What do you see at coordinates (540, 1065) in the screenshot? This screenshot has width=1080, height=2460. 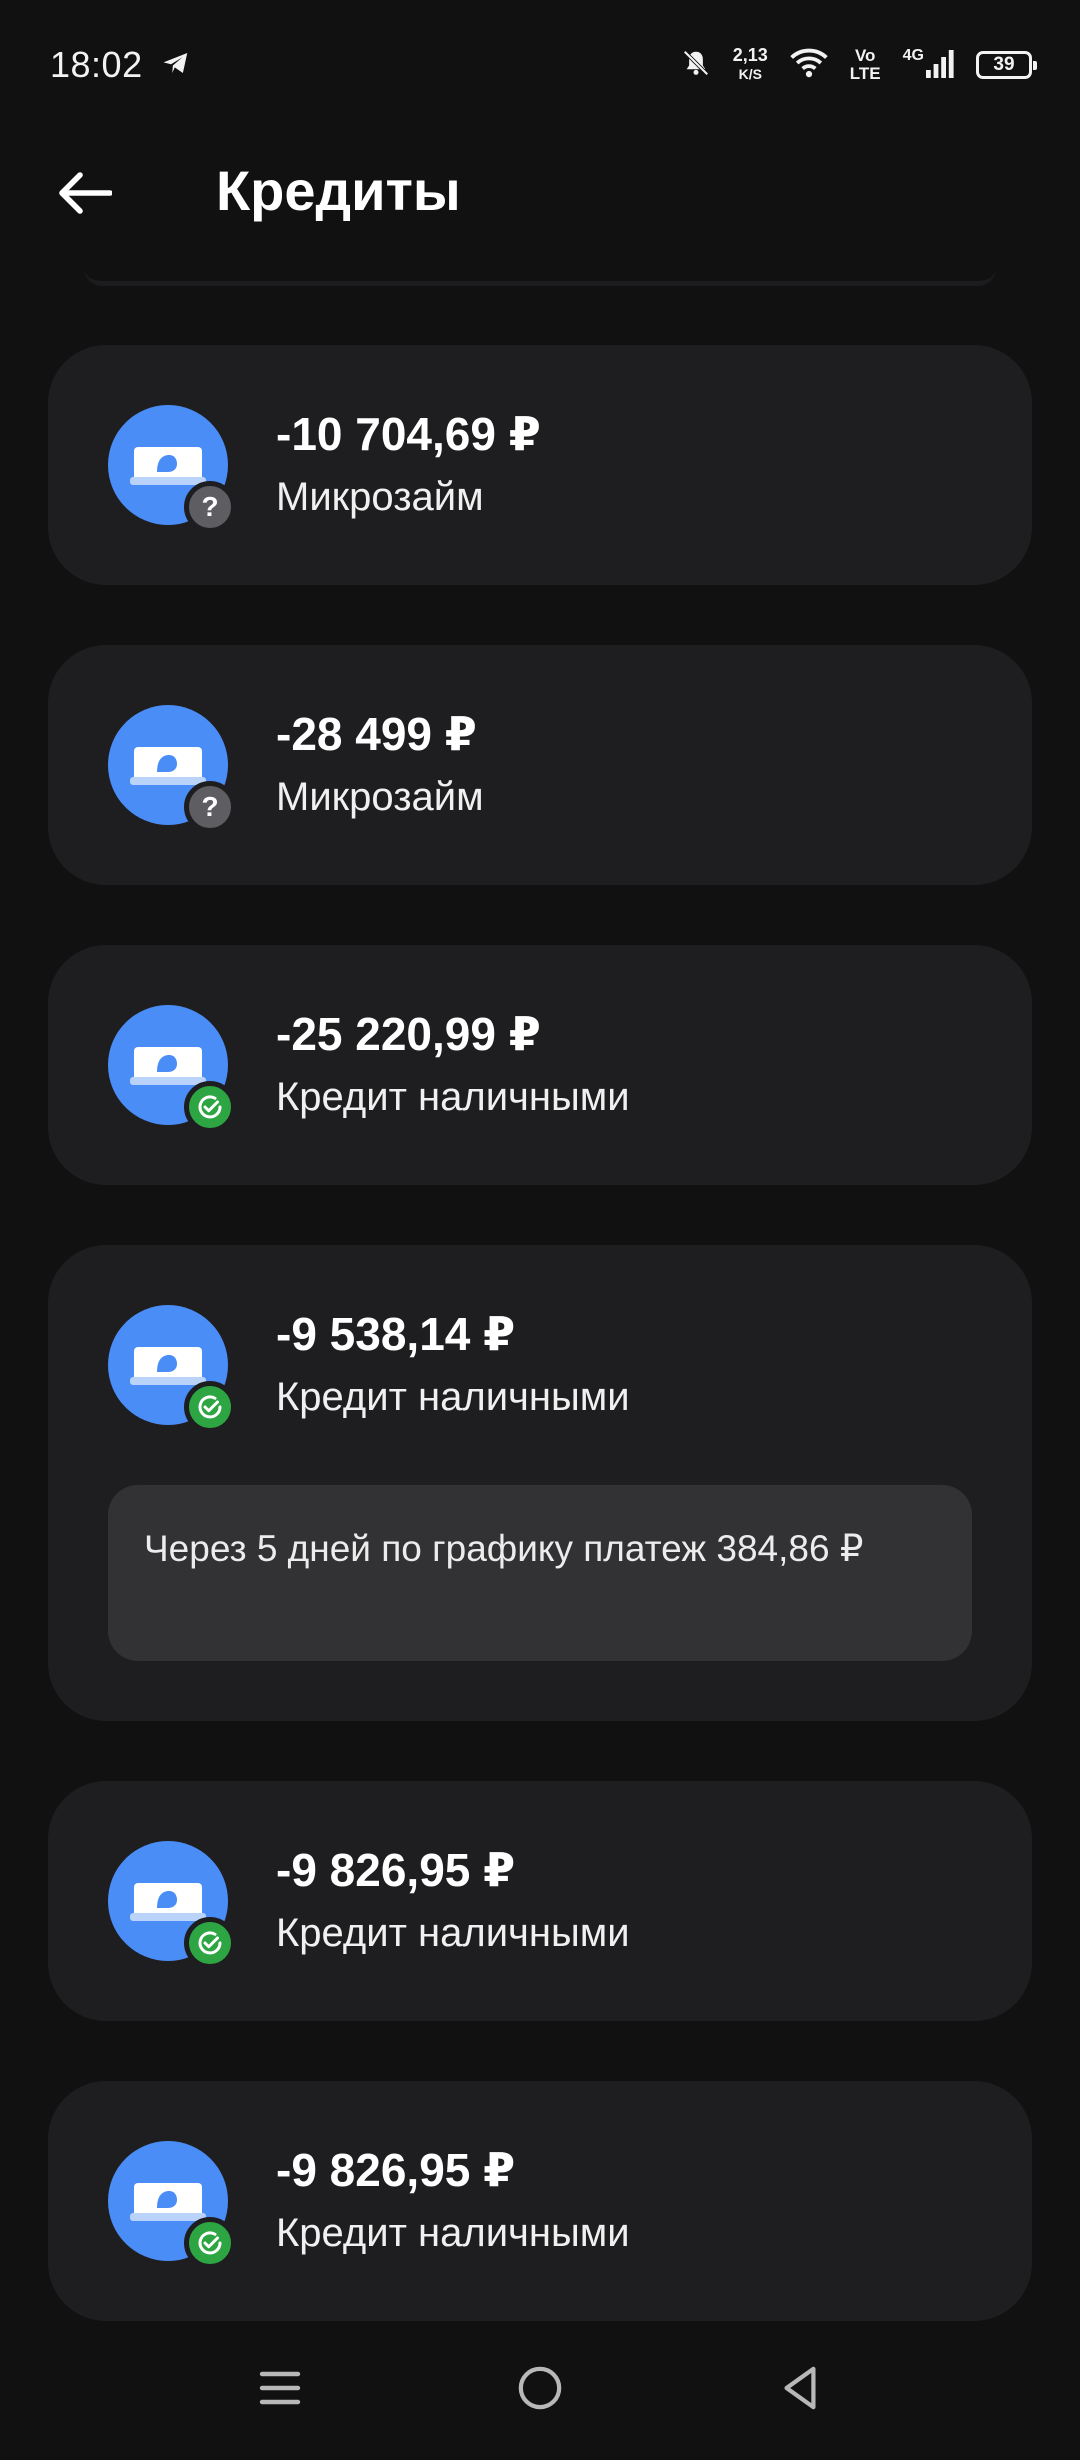 I see `credit-card: -25 220,99 ₽ Кредит наличными` at bounding box center [540, 1065].